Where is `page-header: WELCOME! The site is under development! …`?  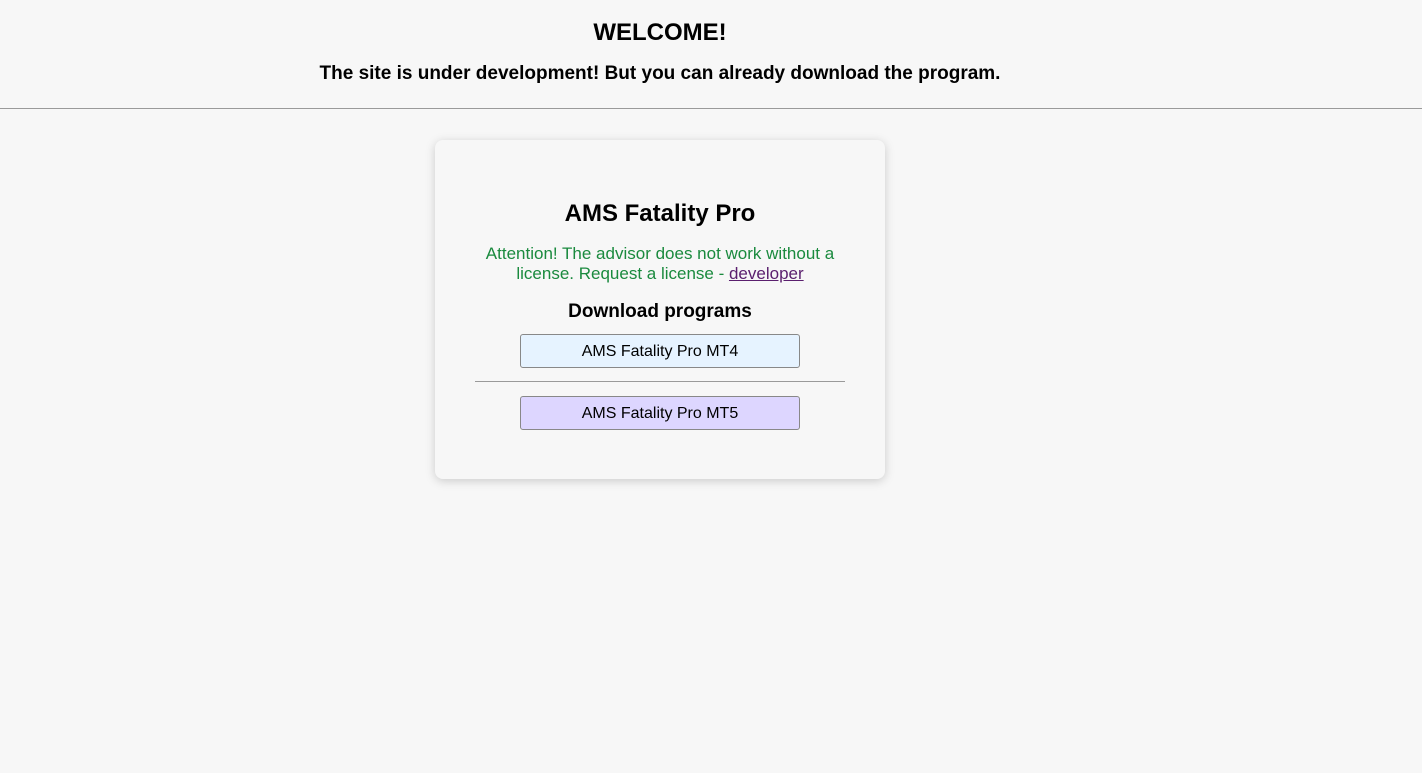
page-header: WELCOME! The site is under development! … is located at coordinates (660, 43).